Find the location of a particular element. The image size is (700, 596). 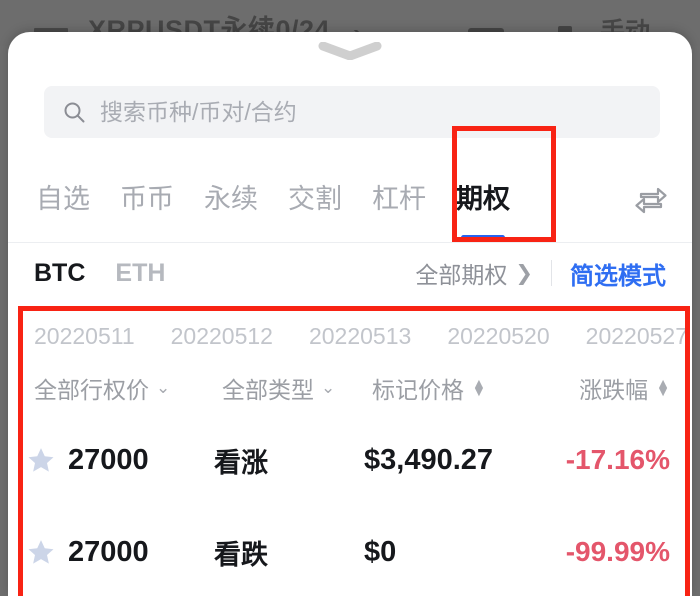

tab-label: 自选 is located at coordinates (63, 198).